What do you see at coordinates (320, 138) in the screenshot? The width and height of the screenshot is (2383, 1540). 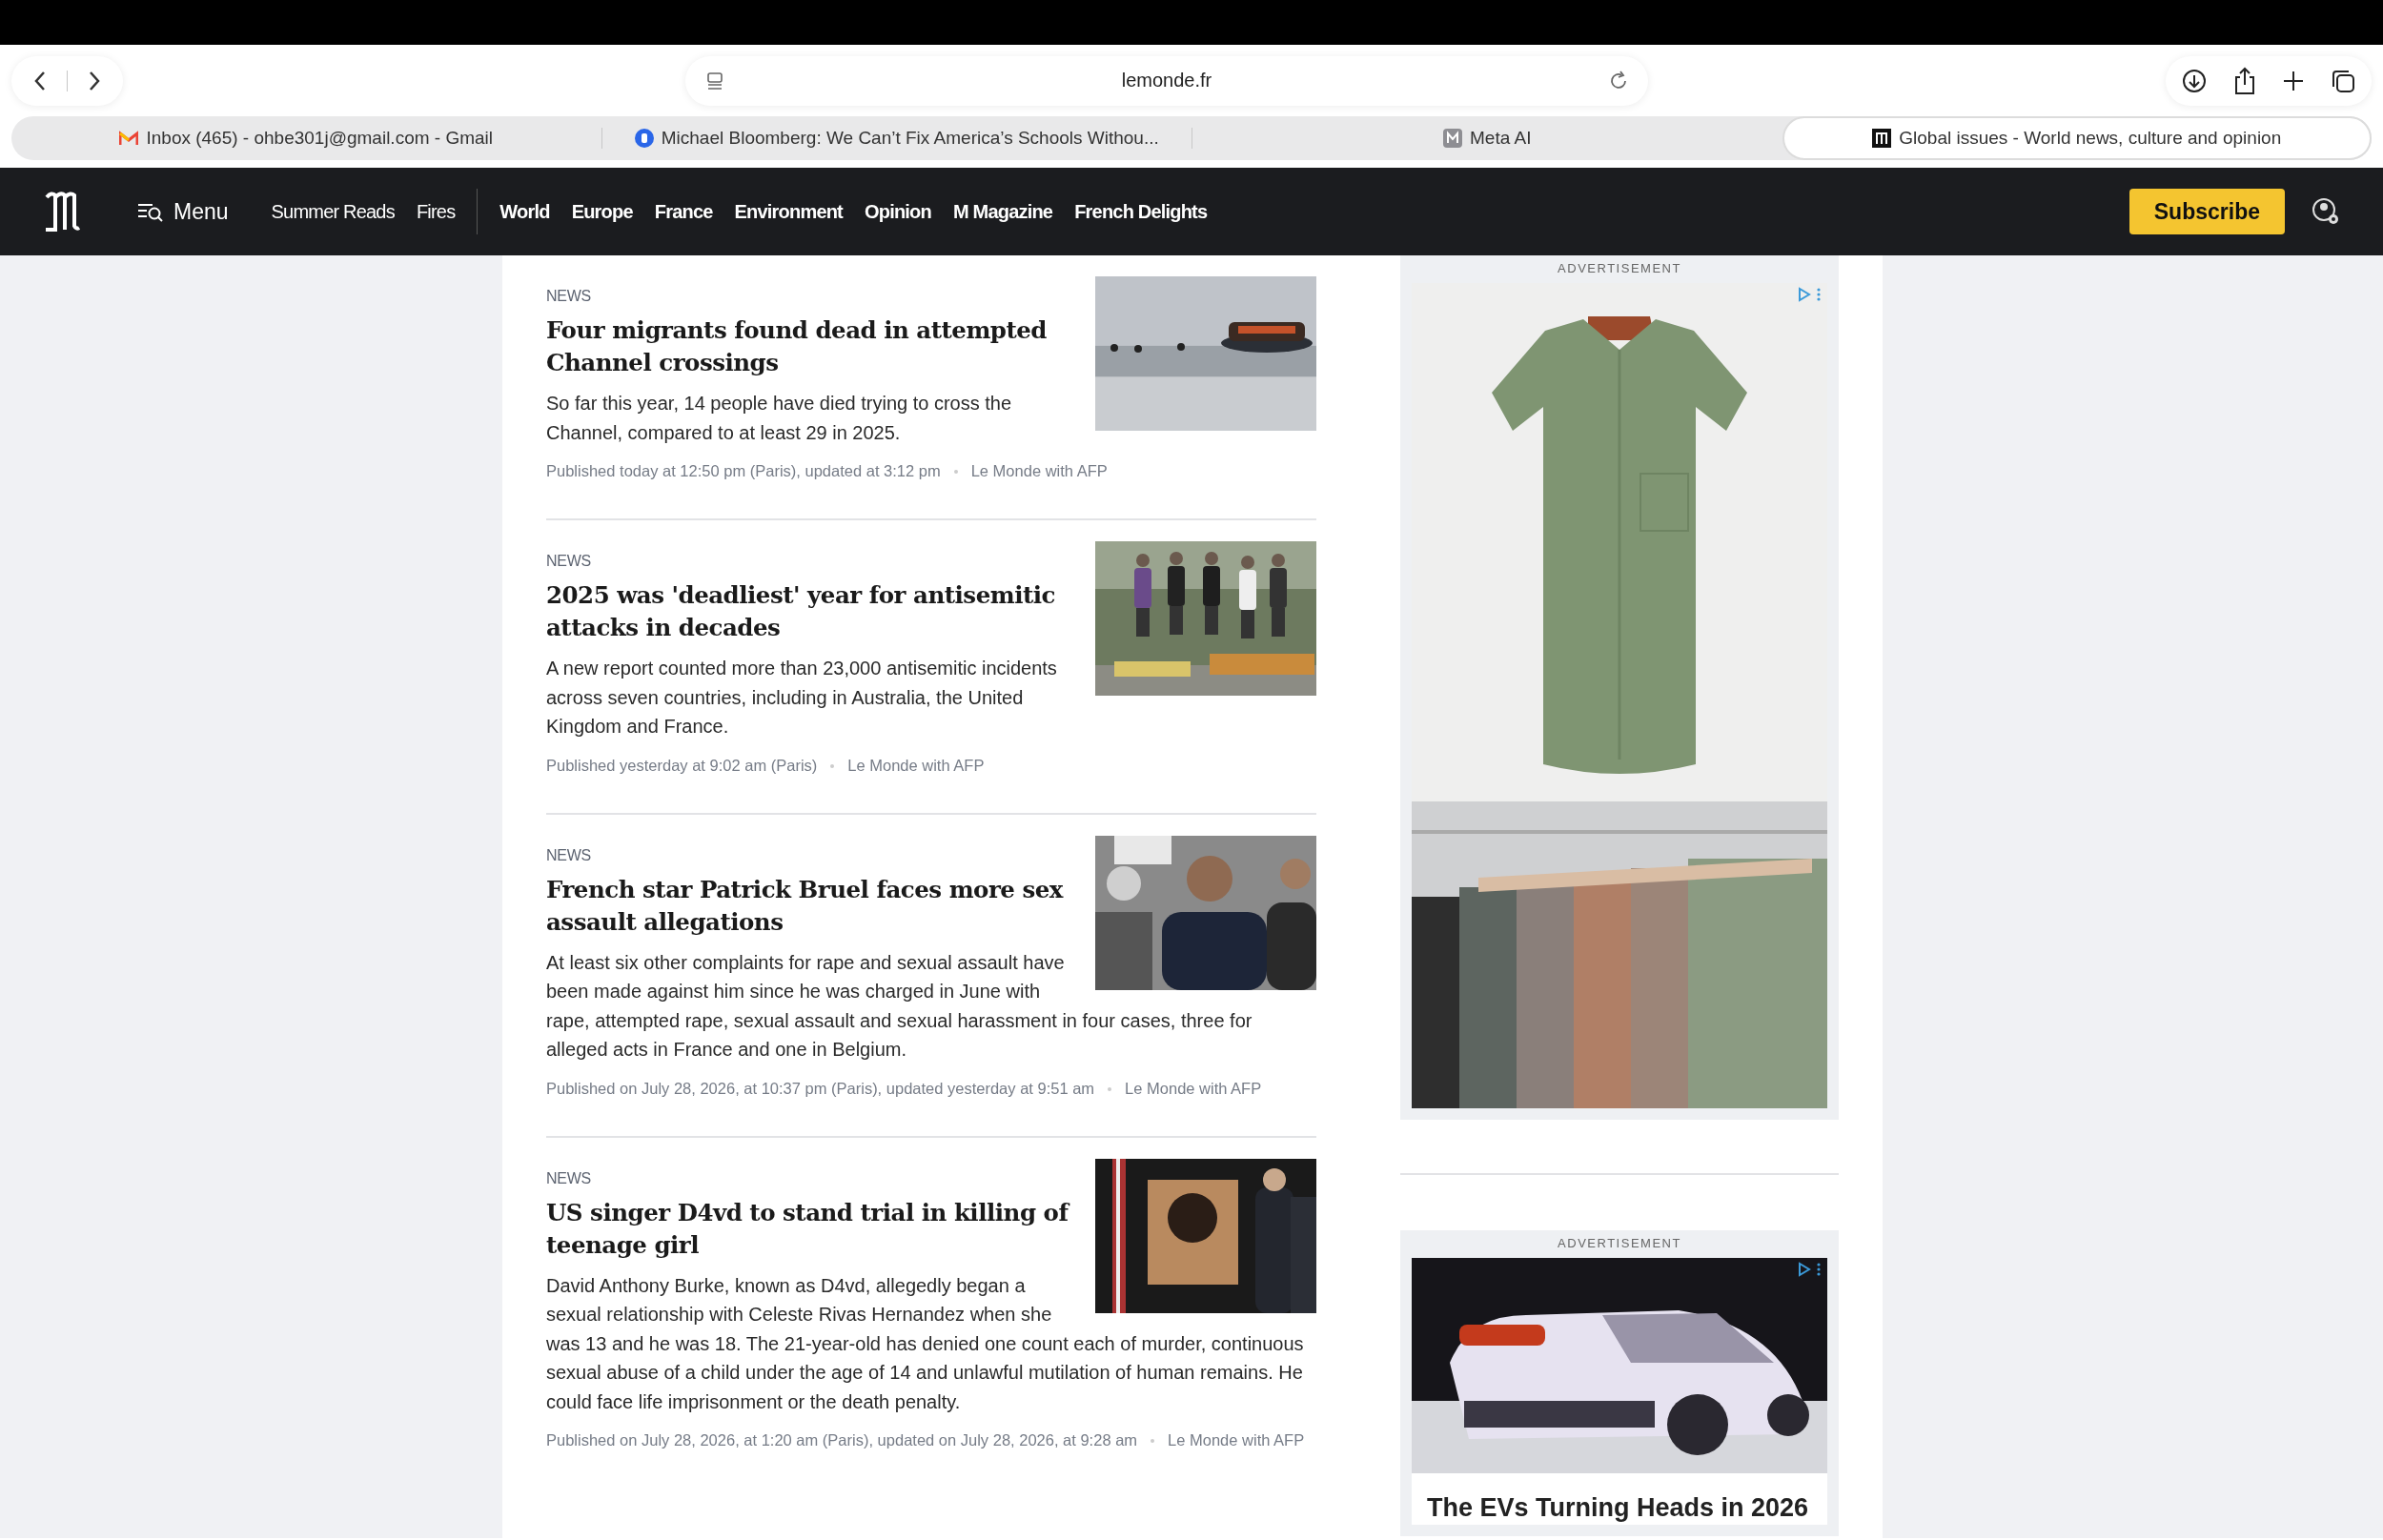 I see `tab-title: Inbox (465) - ohbe301j@gmail.com - Gmail` at bounding box center [320, 138].